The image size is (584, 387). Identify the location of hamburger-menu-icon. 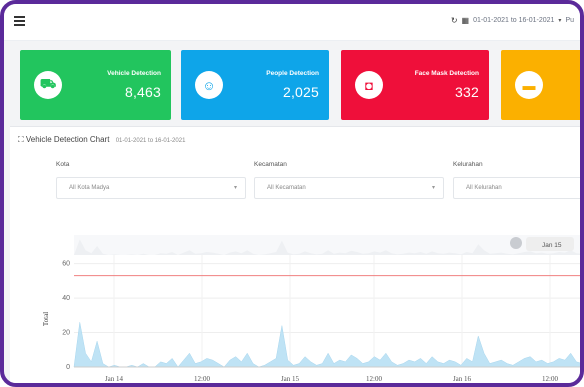
(19, 21).